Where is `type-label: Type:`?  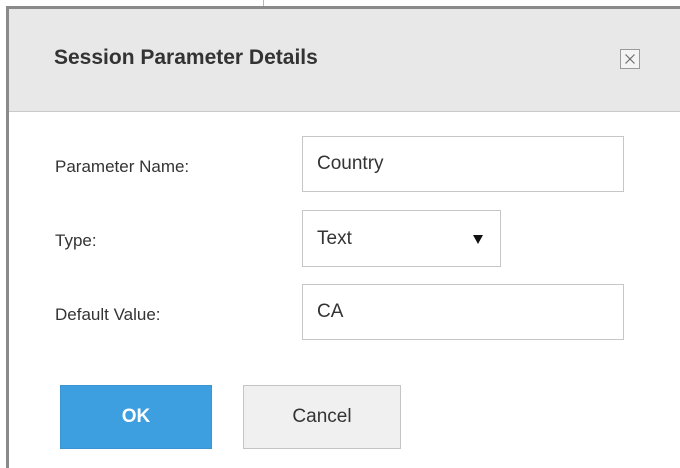 type-label: Type: is located at coordinates (76, 240).